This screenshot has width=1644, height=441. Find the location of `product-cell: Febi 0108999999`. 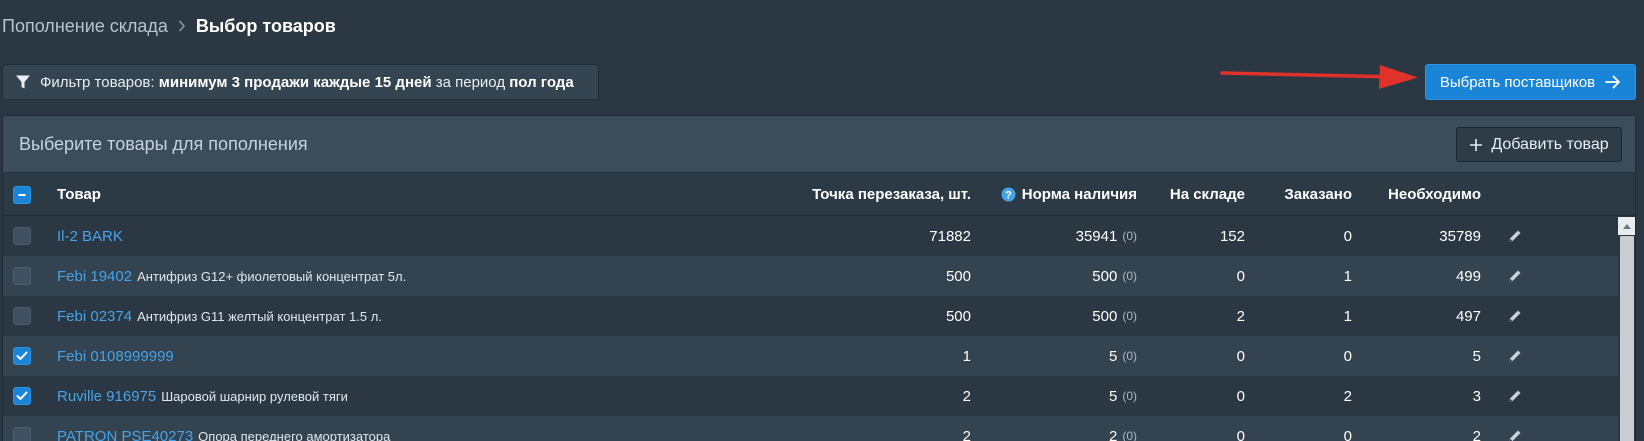

product-cell: Febi 0108999999 is located at coordinates (118, 356).